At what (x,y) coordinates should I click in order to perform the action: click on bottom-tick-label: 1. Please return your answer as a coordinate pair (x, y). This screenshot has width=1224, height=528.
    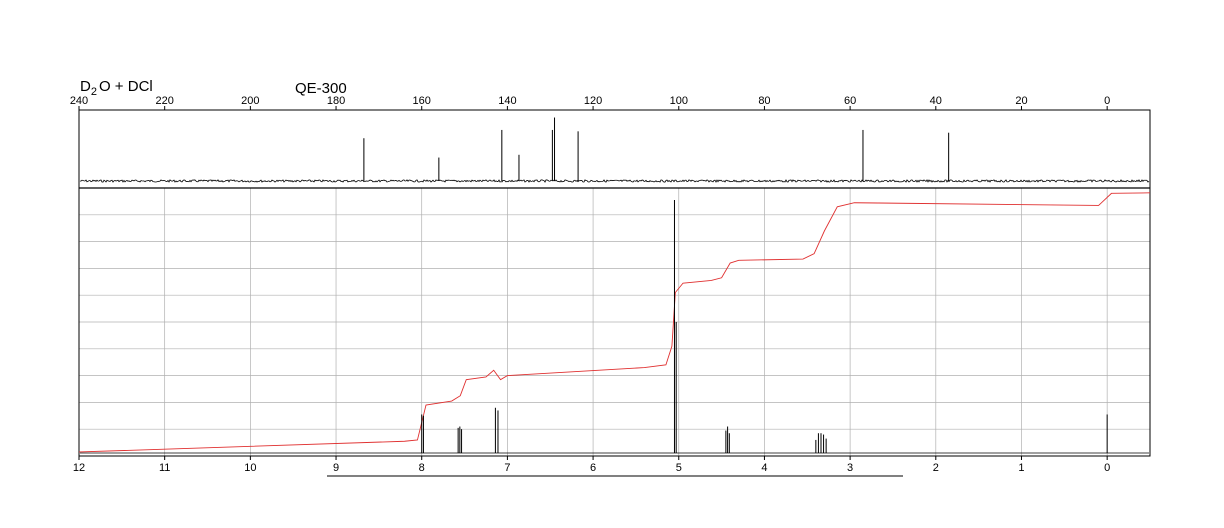
    Looking at the image, I should click on (1021, 468).